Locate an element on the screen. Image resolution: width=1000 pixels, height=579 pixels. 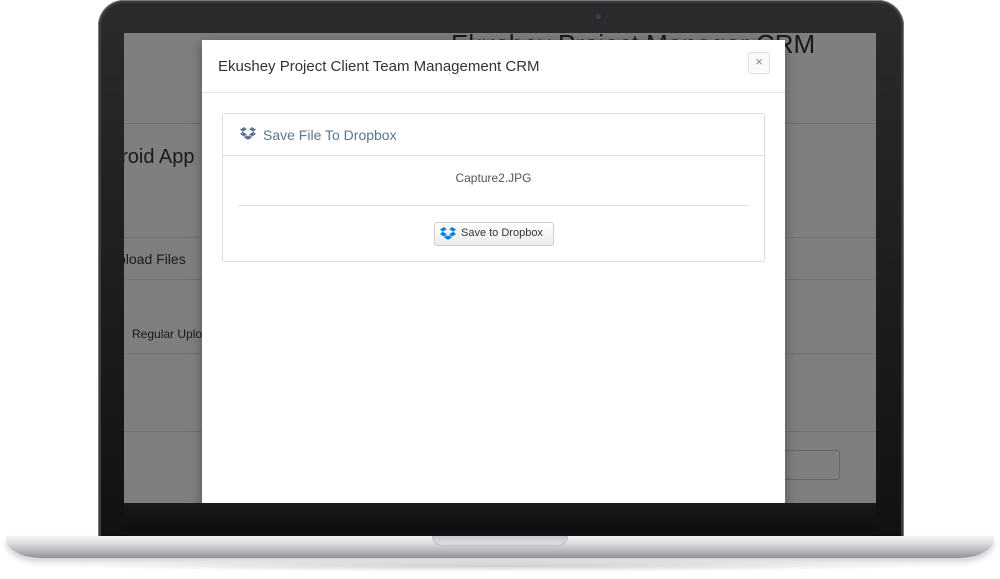
save-to-dropbox-label: Save to Dropbox is located at coordinates (502, 233).